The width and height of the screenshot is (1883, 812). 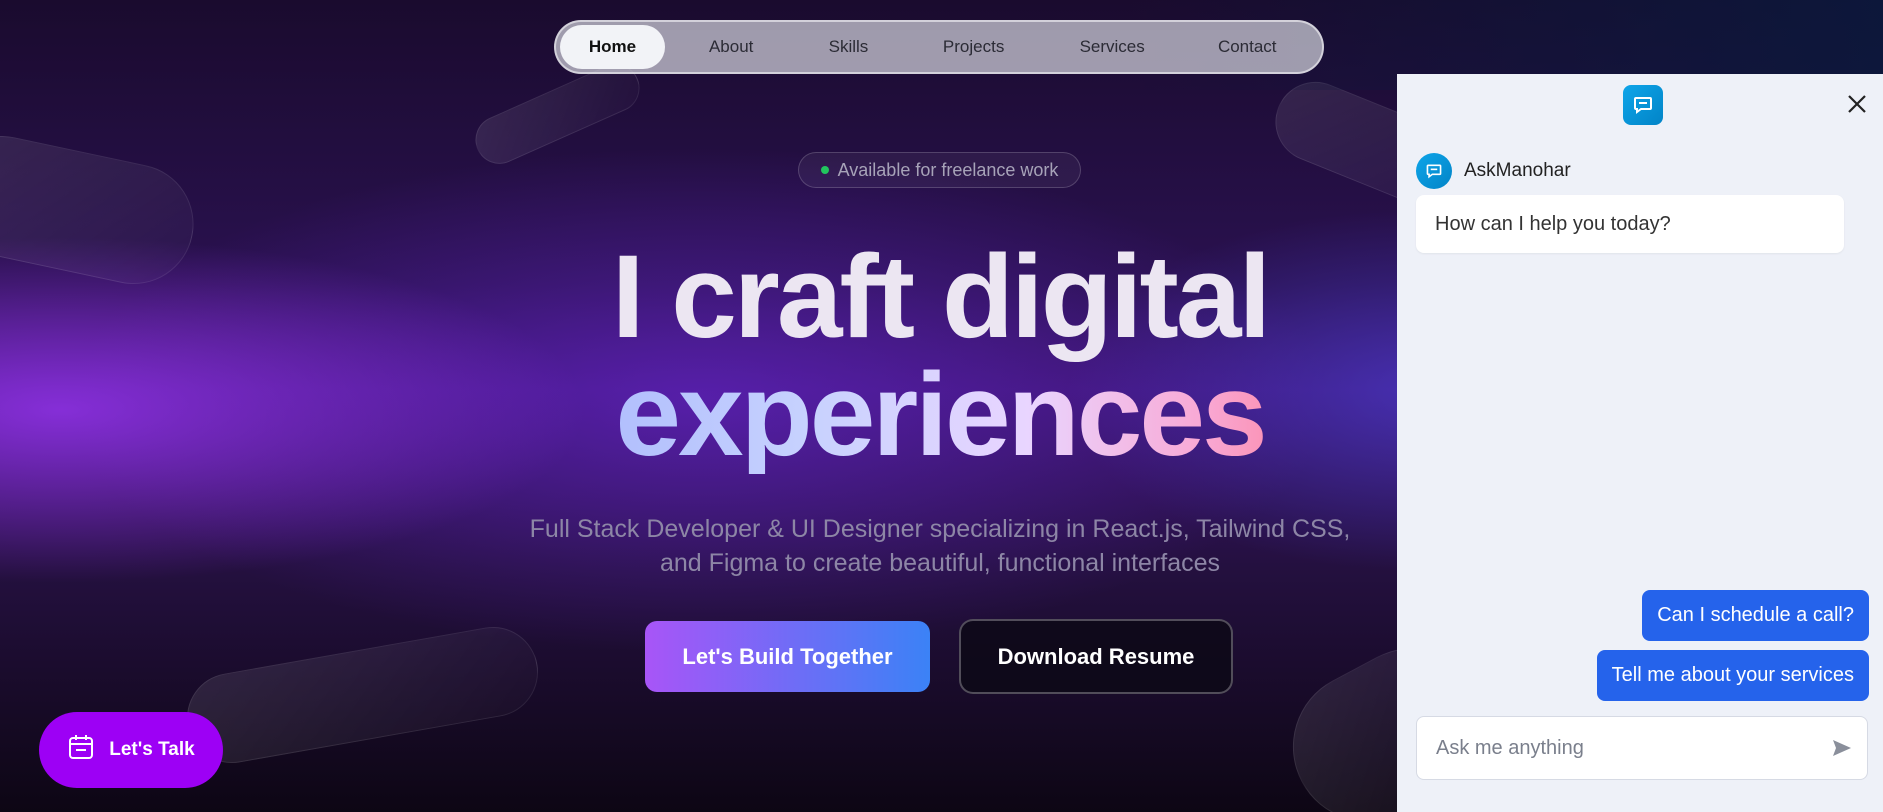 I want to click on suggestion-schedule-call: Can I schedule a call?, so click(x=1755, y=615).